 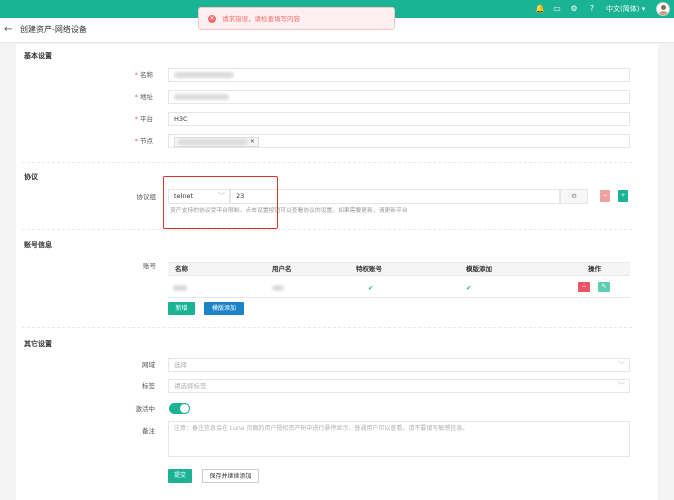 What do you see at coordinates (8, 30) in the screenshot?
I see `back-arrow-icon: ←` at bounding box center [8, 30].